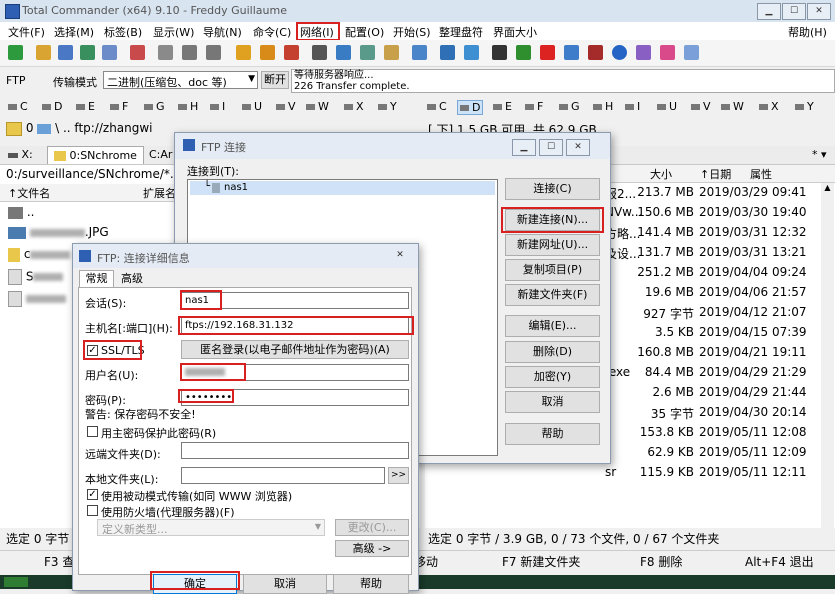 The width and height of the screenshot is (835, 594). Describe the element at coordinates (285, 584) in the screenshot. I see `details-cancel-button: 取消` at that location.